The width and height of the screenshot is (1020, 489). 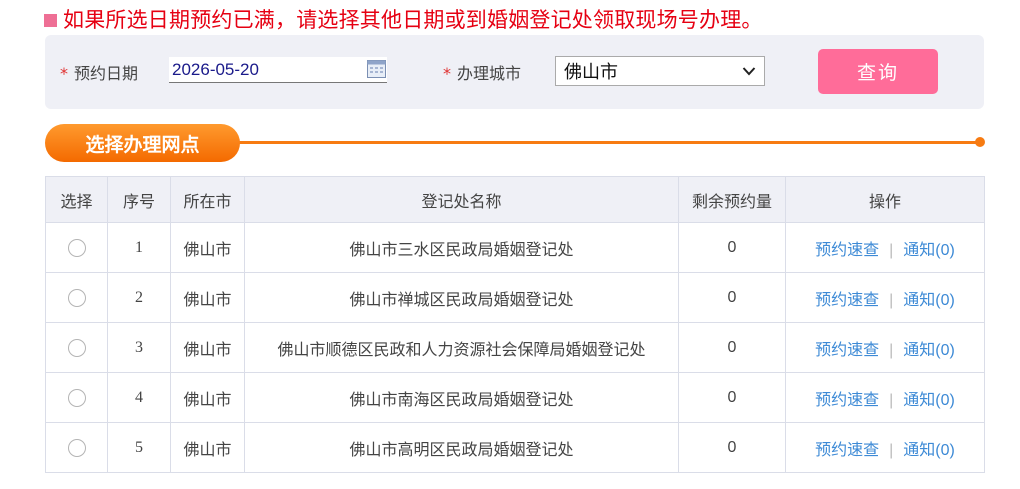 I want to click on row-index: 4, so click(x=139, y=397).